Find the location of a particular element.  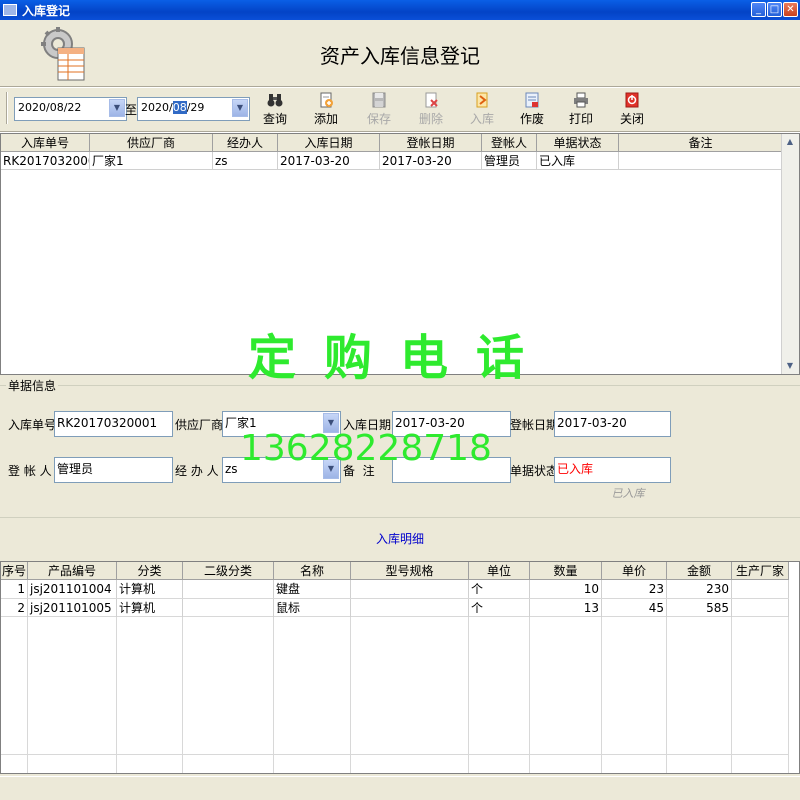

cell-handler: zs is located at coordinates (245, 161).